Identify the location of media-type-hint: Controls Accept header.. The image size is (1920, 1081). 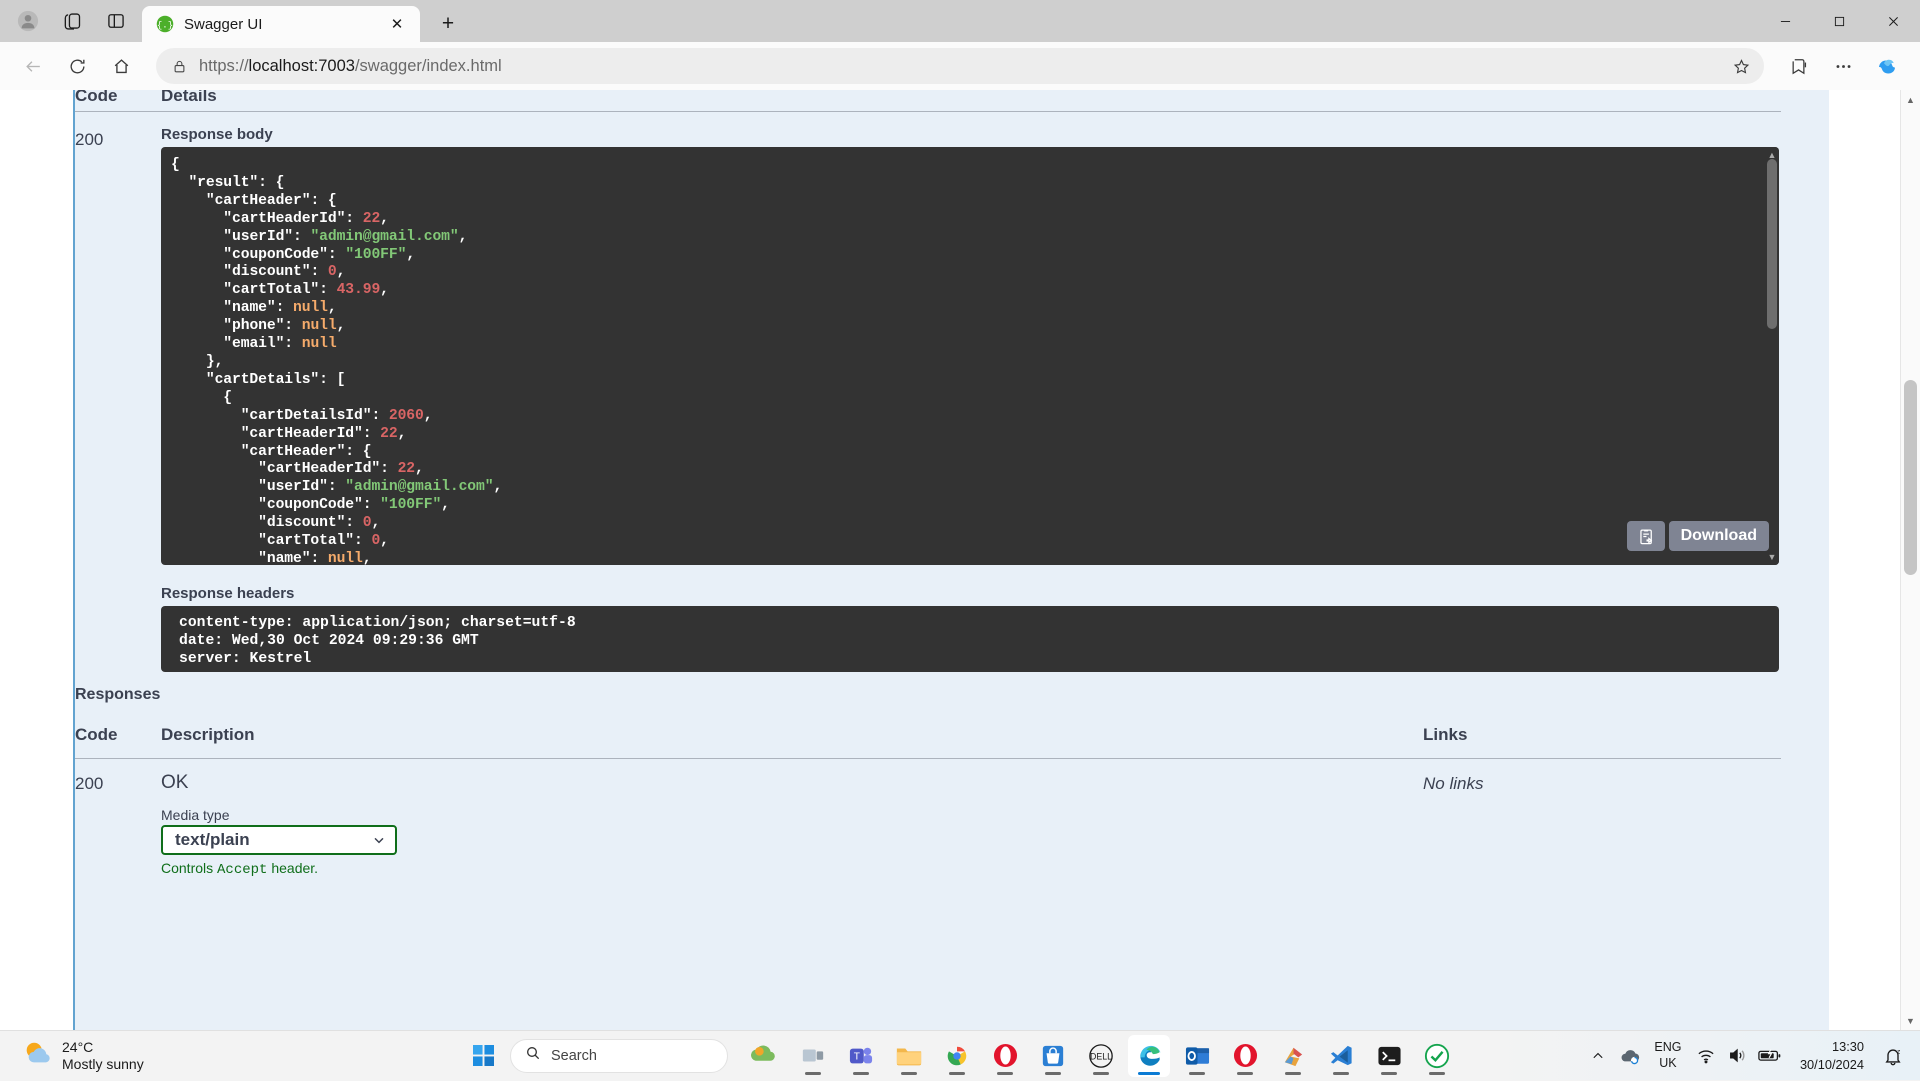
(239, 869).